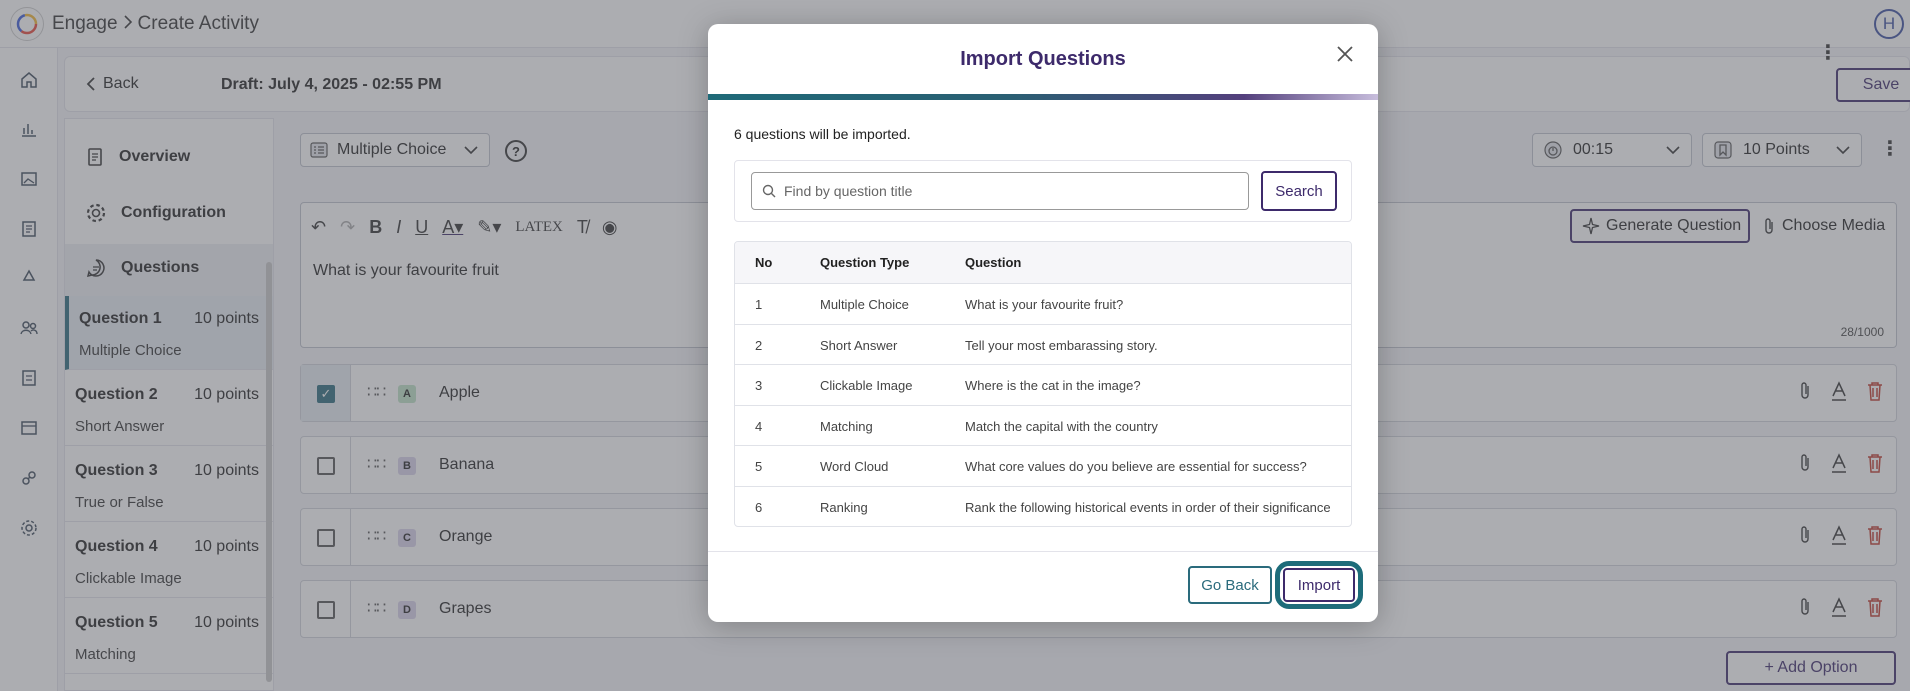  Describe the element at coordinates (1043, 262) in the screenshot. I see `table-header: No Question Type Question` at that location.